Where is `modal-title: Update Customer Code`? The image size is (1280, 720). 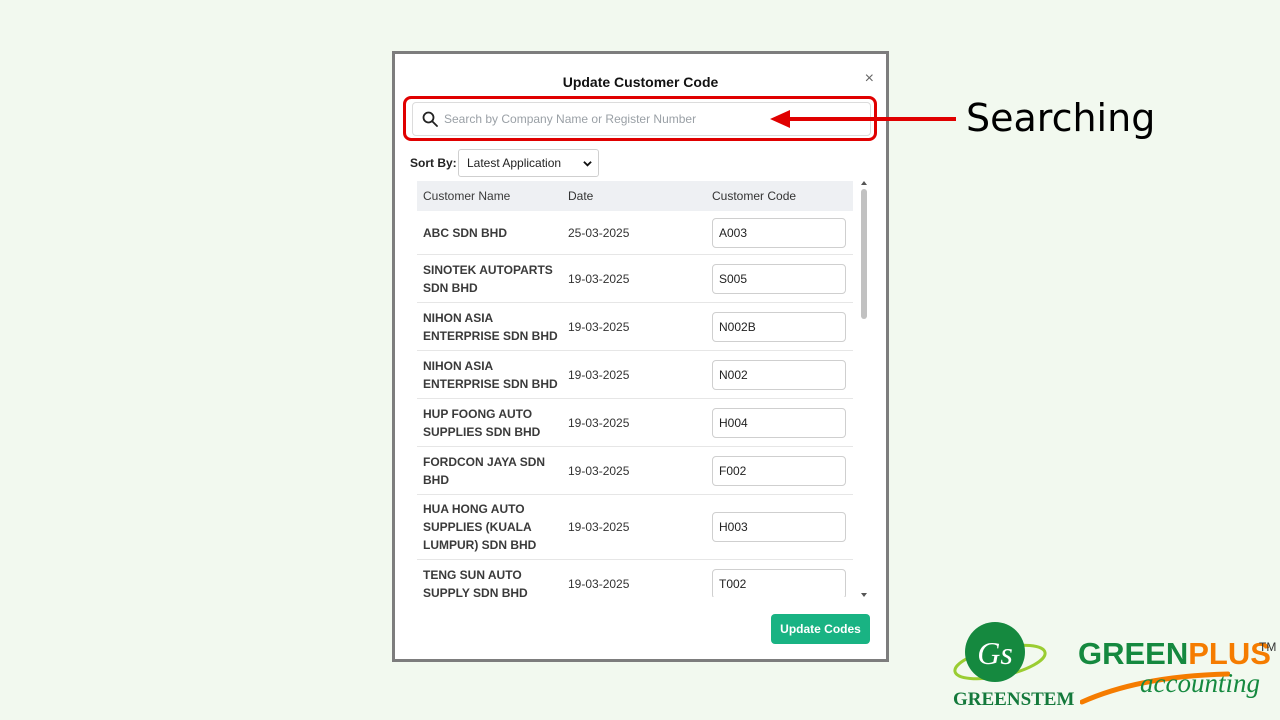 modal-title: Update Customer Code is located at coordinates (640, 82).